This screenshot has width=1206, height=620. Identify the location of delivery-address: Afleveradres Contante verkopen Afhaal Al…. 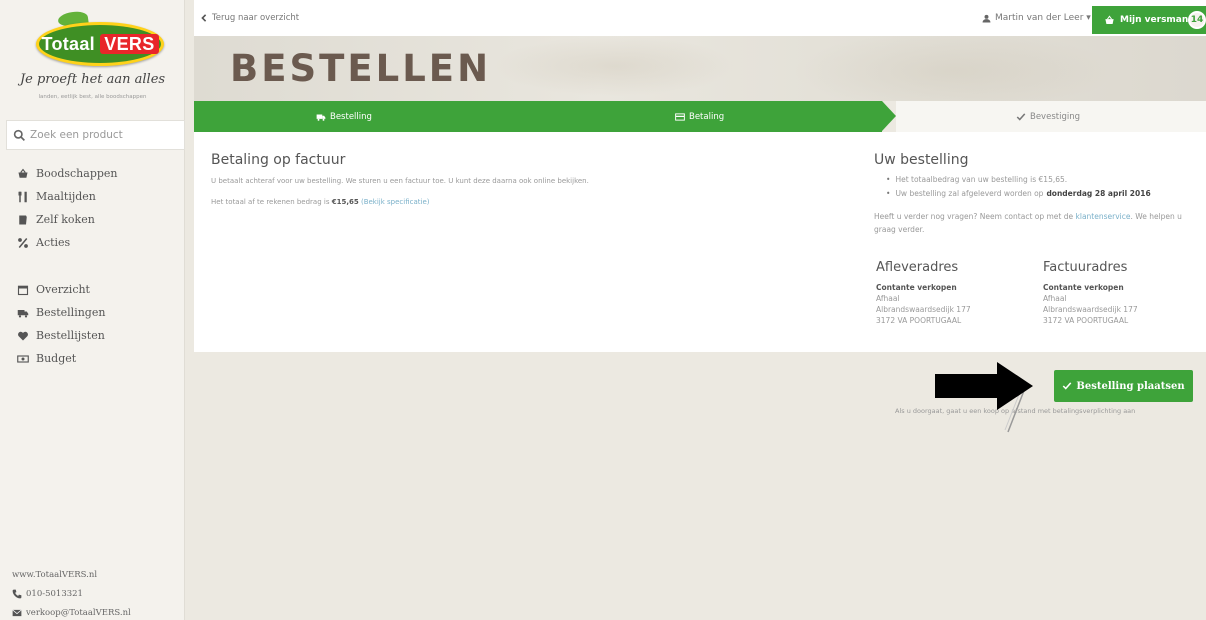
(951, 293).